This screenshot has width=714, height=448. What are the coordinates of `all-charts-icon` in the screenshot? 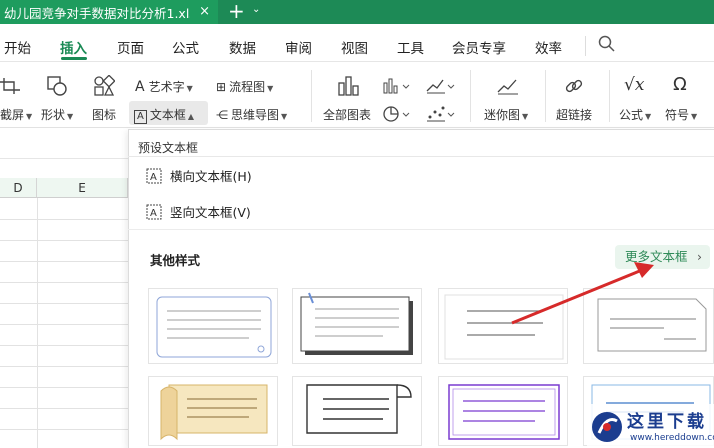 It's located at (349, 86).